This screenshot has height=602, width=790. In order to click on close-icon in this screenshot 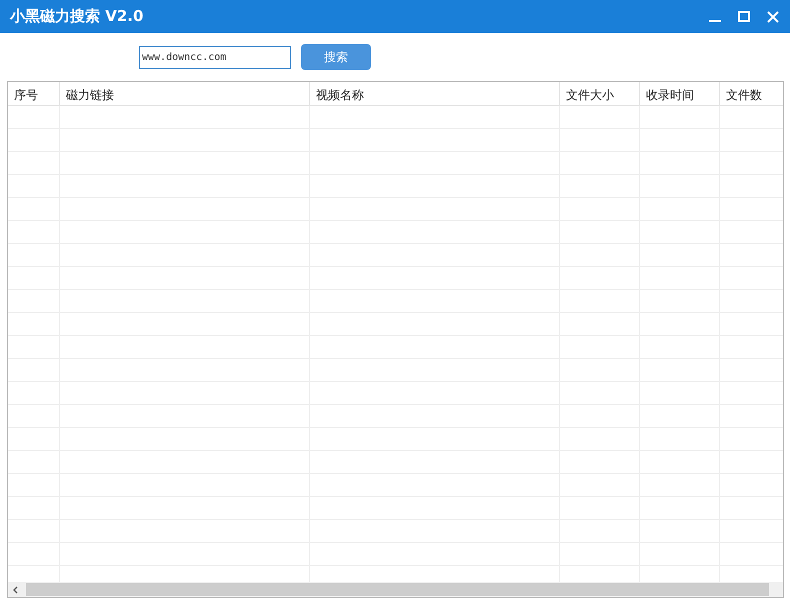, I will do `click(773, 17)`.